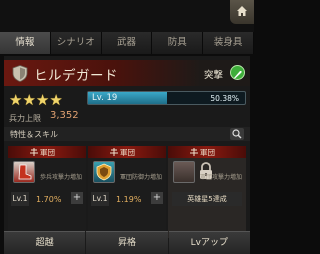 Image resolution: width=320 pixels, height=254 pixels. I want to click on skill-percent: 1.19%, so click(129, 199).